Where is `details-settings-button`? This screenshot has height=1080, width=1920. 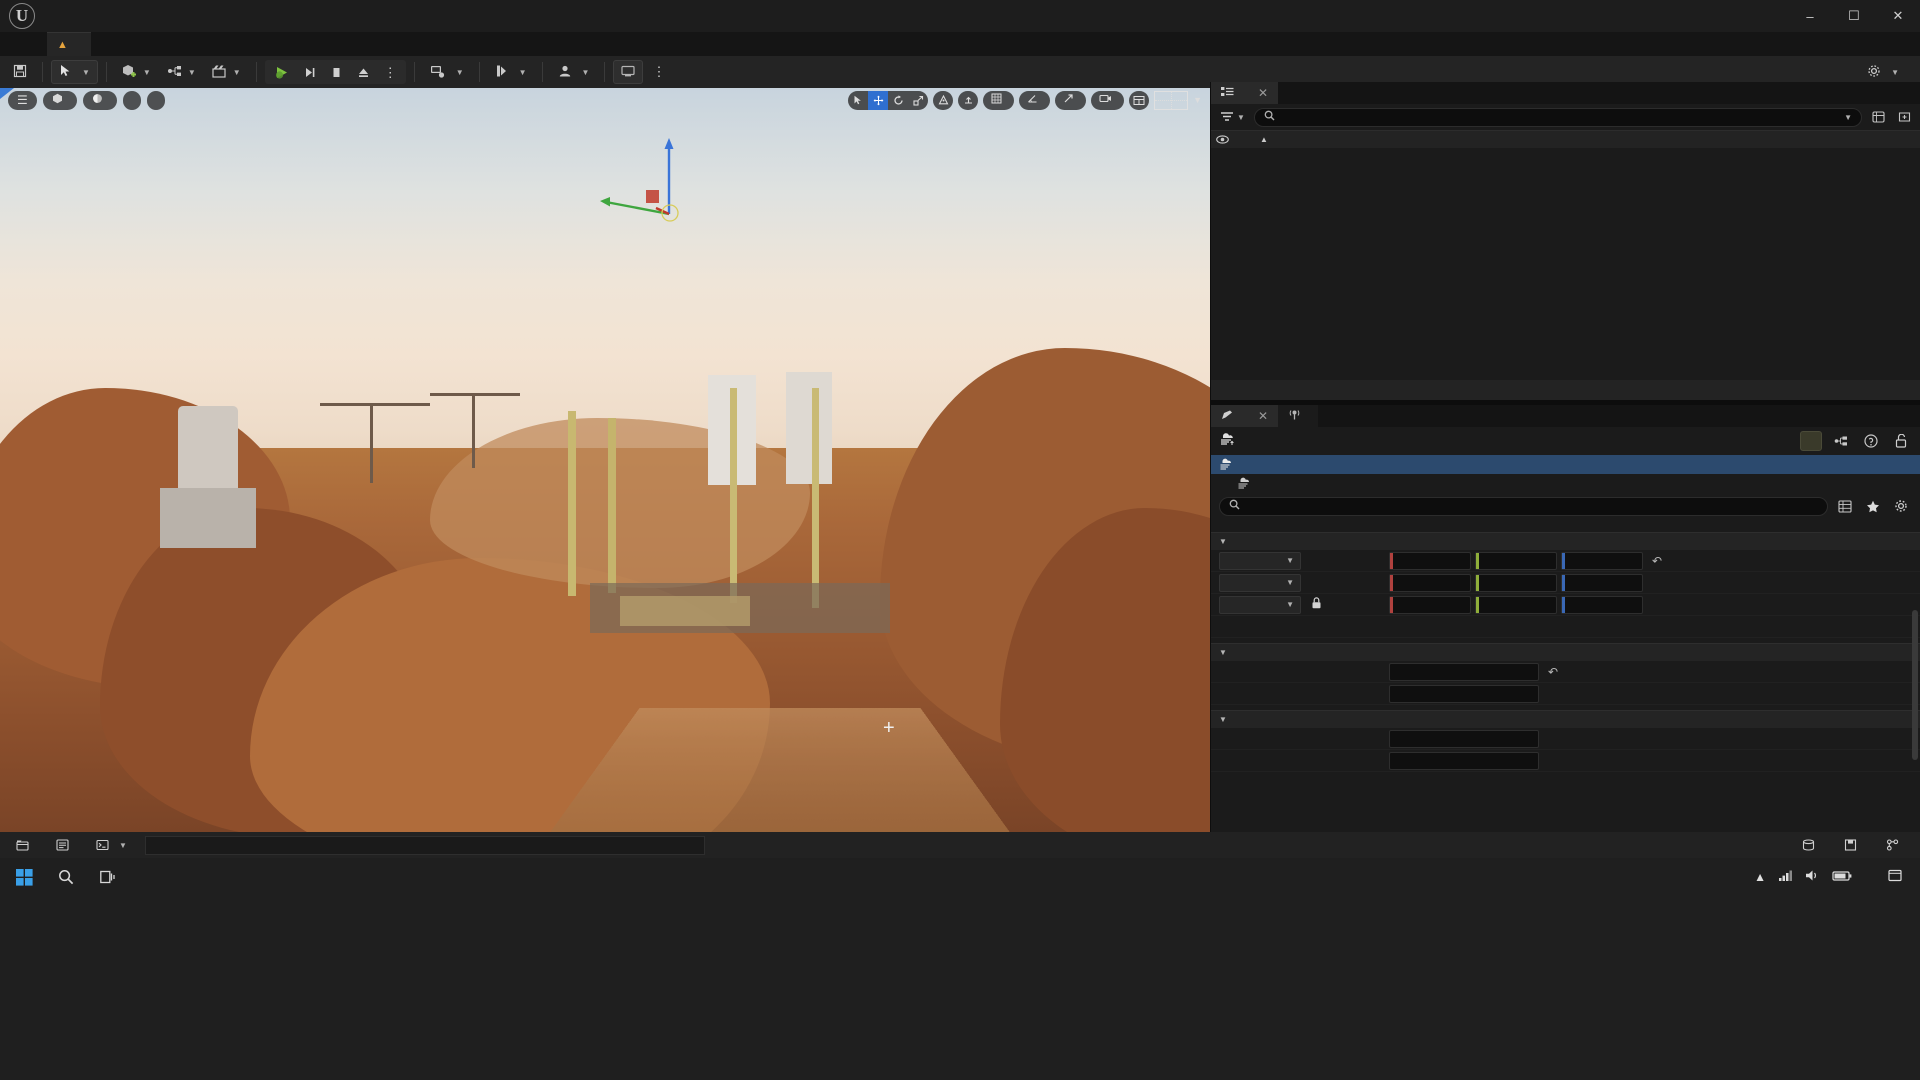
details-settings-button is located at coordinates (1901, 506).